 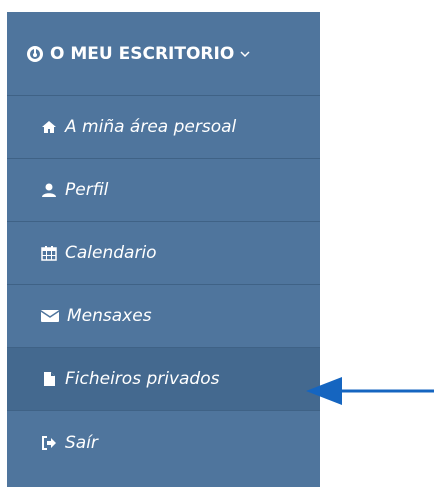 I want to click on home-icon, so click(x=49, y=127).